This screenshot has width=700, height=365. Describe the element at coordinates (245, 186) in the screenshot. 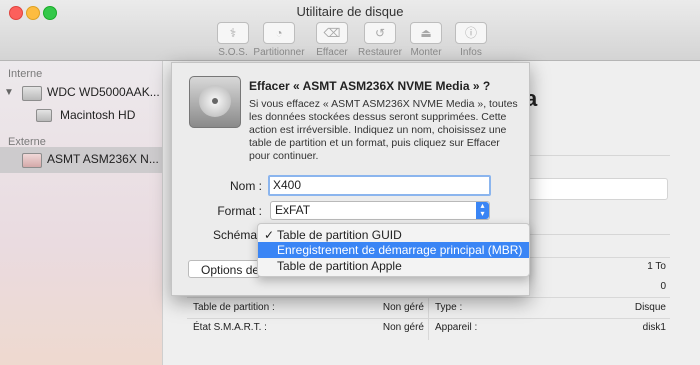

I see `name-label: Nom :` at that location.